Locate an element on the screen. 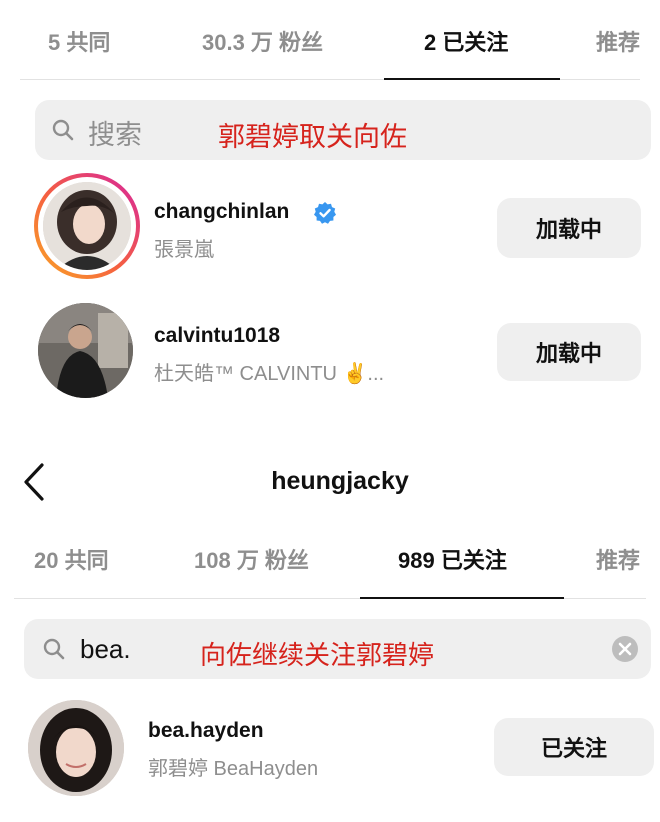 The height and width of the screenshot is (822, 660). search-input: bea. is located at coordinates (105, 649).